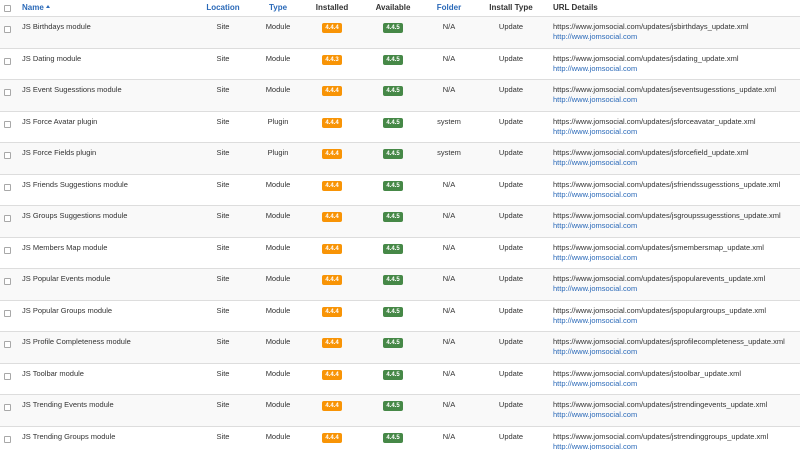  I want to click on sort-by-type-header: Type, so click(278, 7).